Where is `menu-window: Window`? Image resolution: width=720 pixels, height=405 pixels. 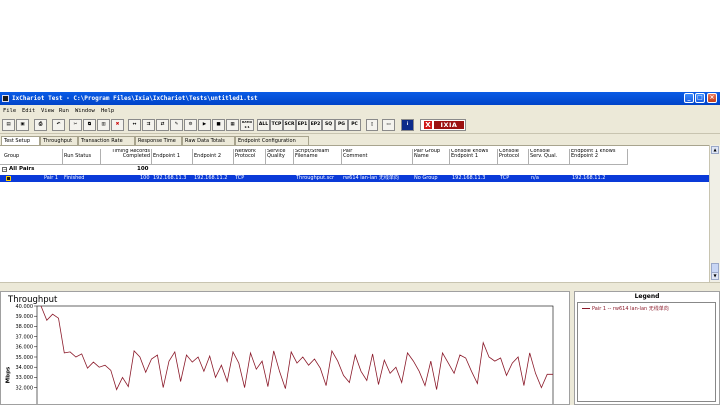 menu-window: Window is located at coordinates (85, 111).